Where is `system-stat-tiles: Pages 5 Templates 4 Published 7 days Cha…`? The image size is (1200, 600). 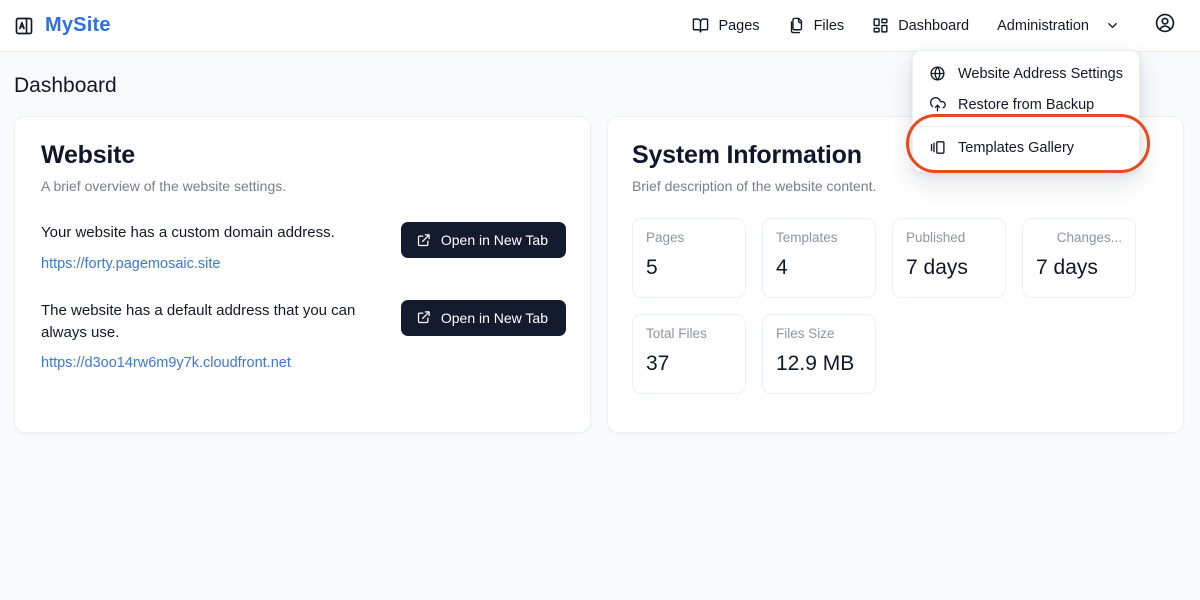
system-stat-tiles: Pages 5 Templates 4 Published 7 days Cha… is located at coordinates (895, 306).